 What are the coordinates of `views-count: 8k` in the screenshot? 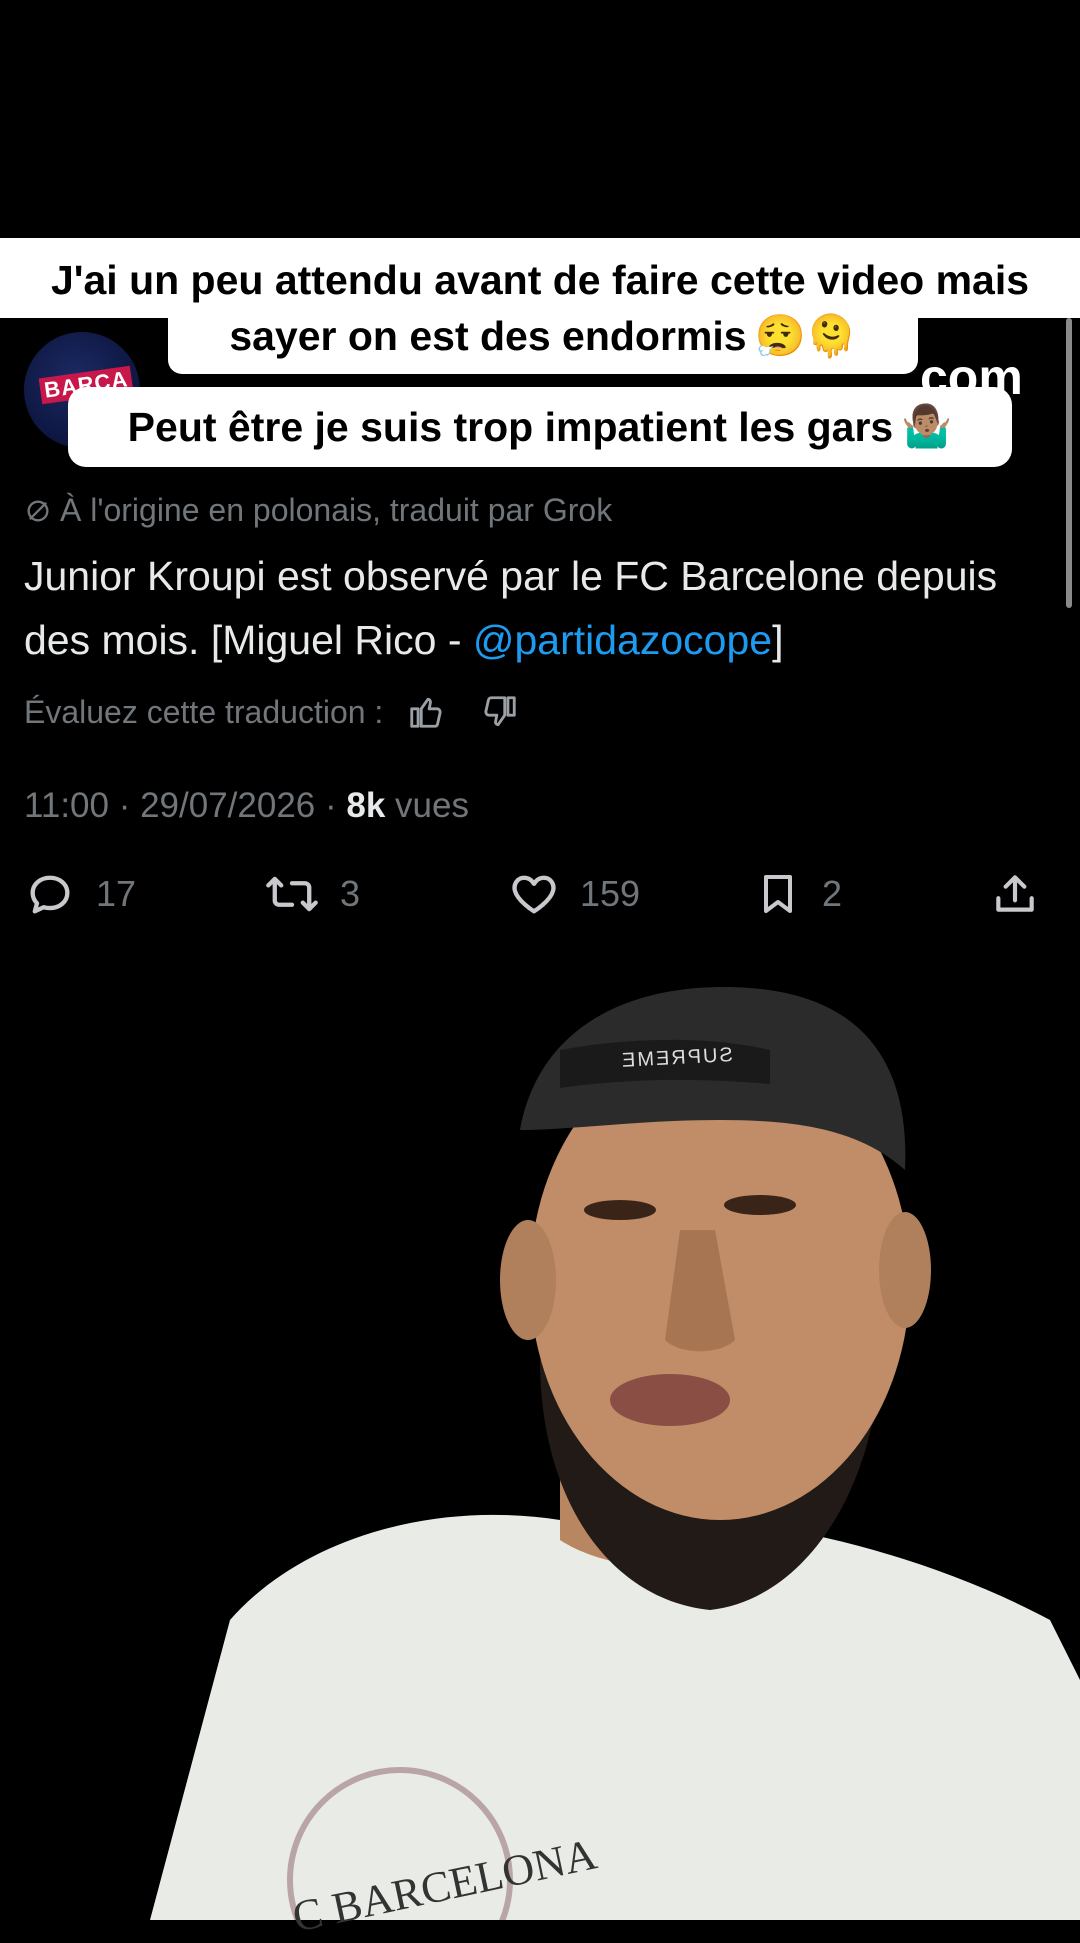 It's located at (366, 805).